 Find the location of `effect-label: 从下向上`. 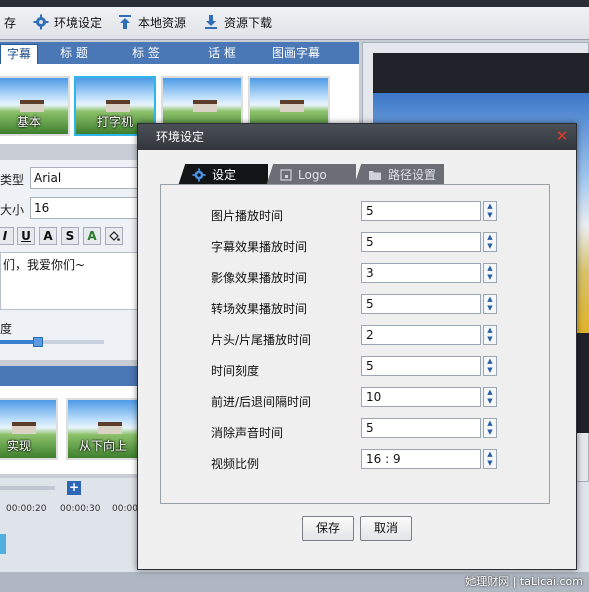

effect-label: 从下向上 is located at coordinates (102, 446).